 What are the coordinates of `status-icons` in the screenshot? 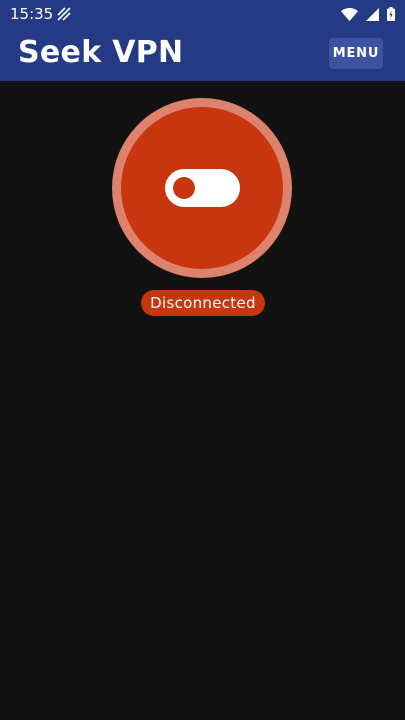 It's located at (368, 14).